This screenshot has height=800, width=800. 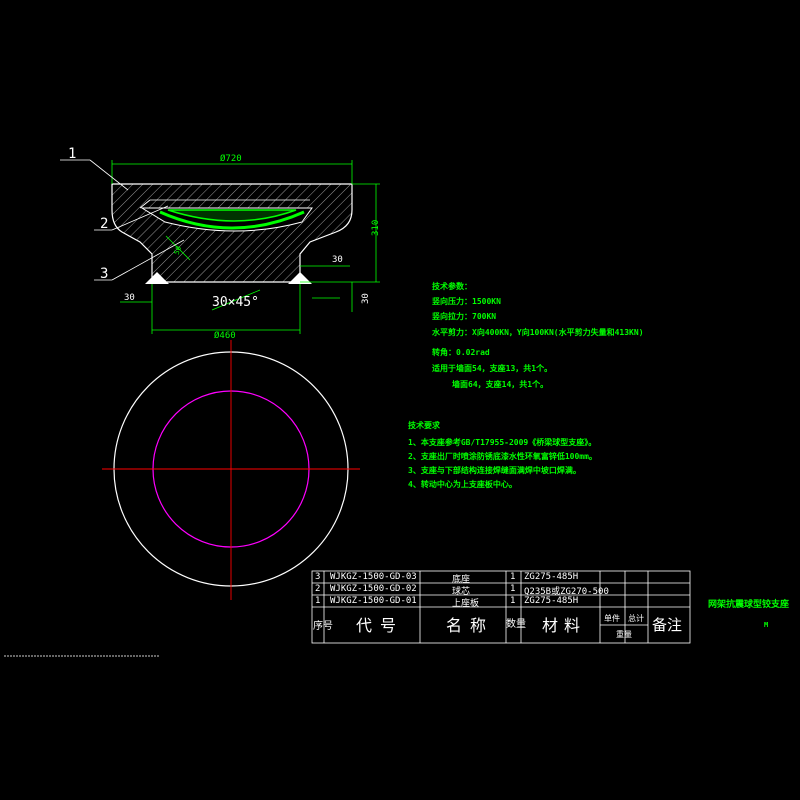 I want to click on header-weight: 重量, so click(x=624, y=634).